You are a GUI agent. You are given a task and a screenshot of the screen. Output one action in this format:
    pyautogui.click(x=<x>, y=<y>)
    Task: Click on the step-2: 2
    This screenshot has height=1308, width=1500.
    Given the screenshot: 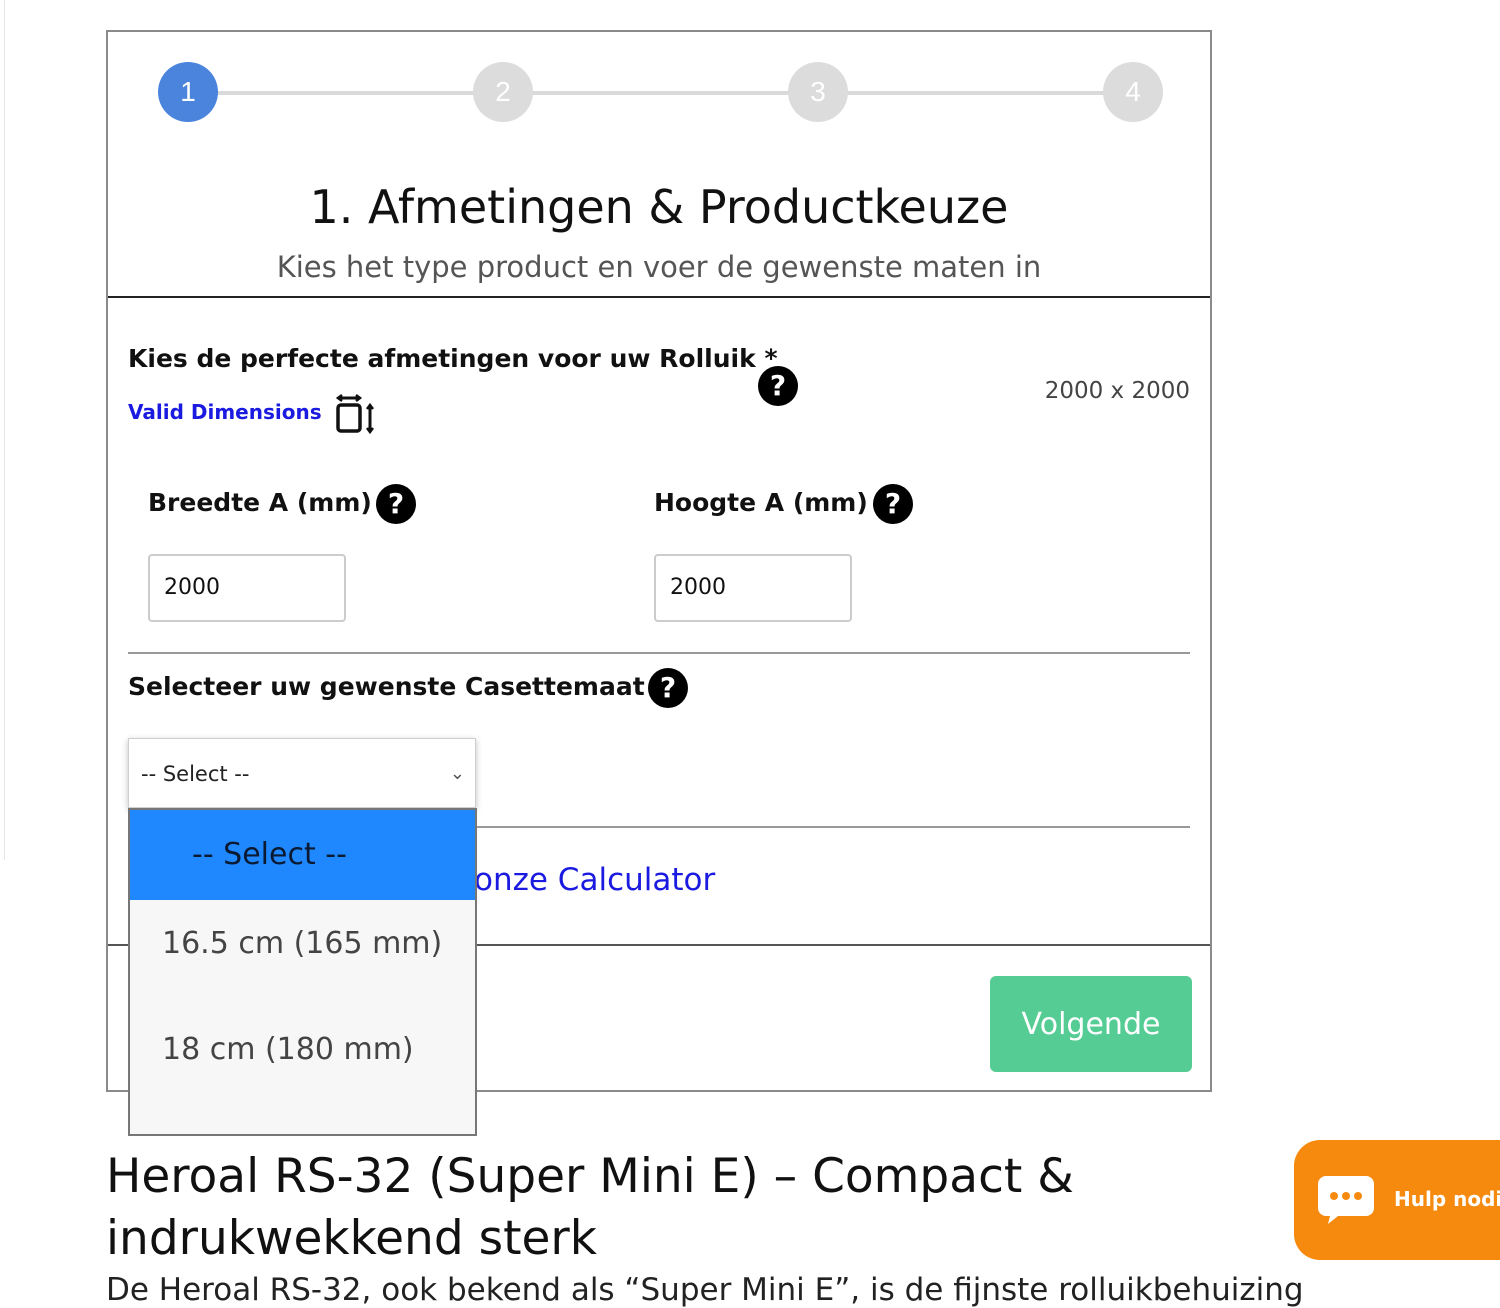 What is the action you would take?
    pyautogui.click(x=503, y=92)
    